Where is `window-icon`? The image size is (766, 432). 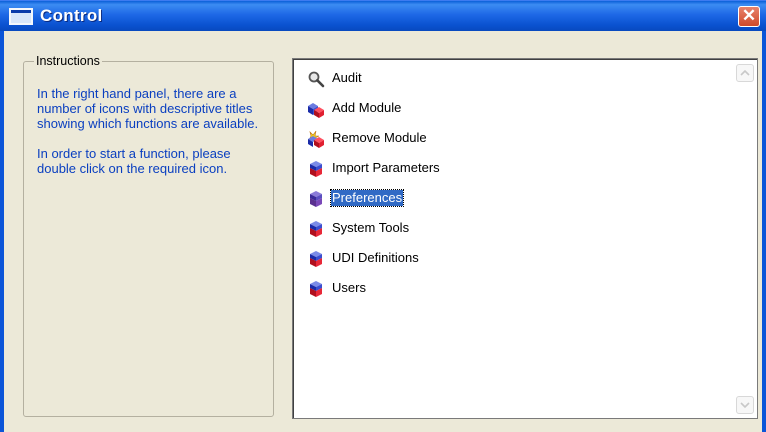 window-icon is located at coordinates (21, 16).